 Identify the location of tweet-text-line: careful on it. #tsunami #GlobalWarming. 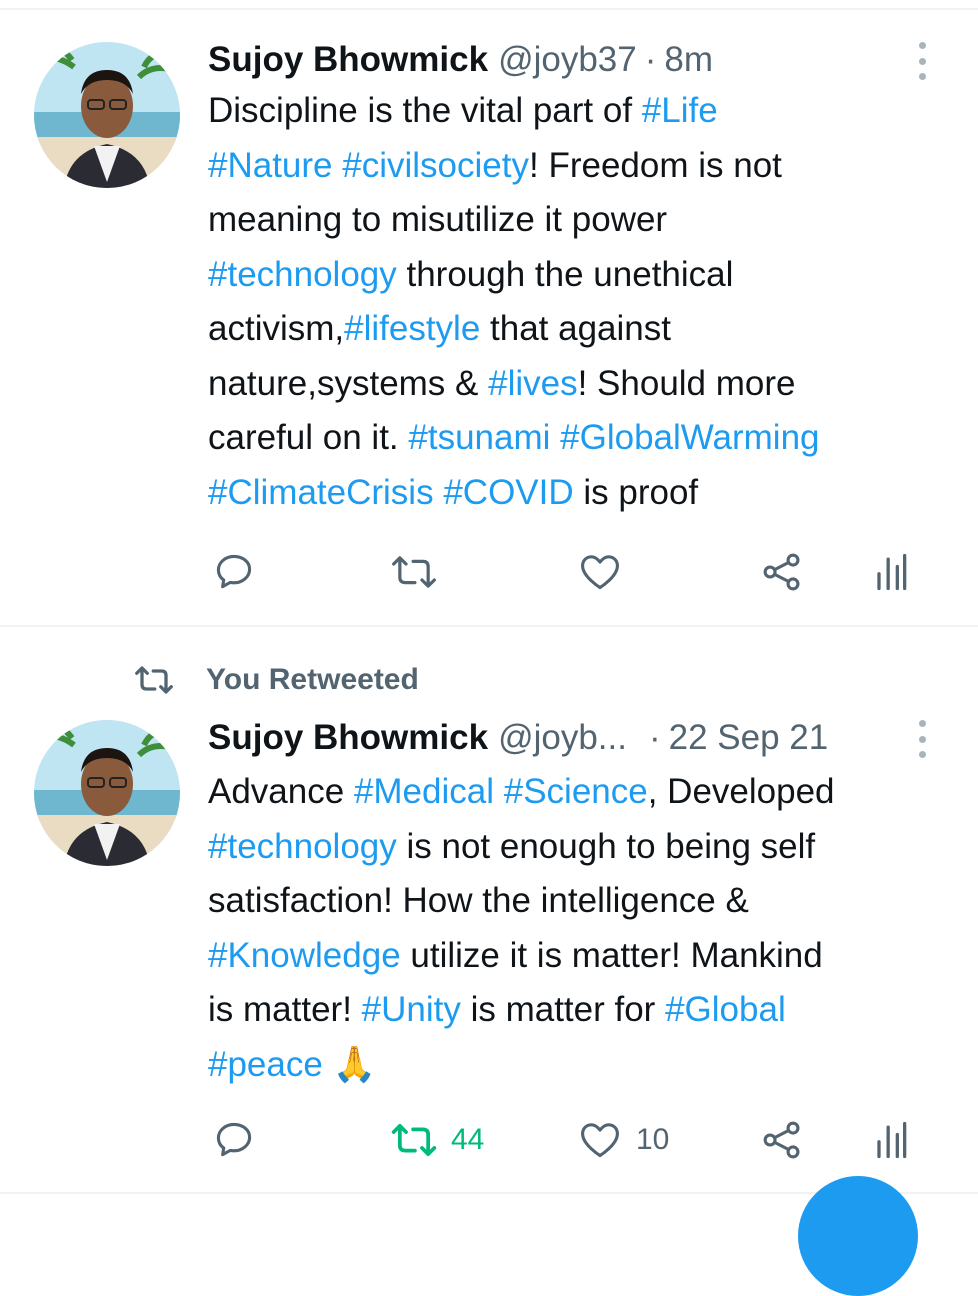
(580, 438).